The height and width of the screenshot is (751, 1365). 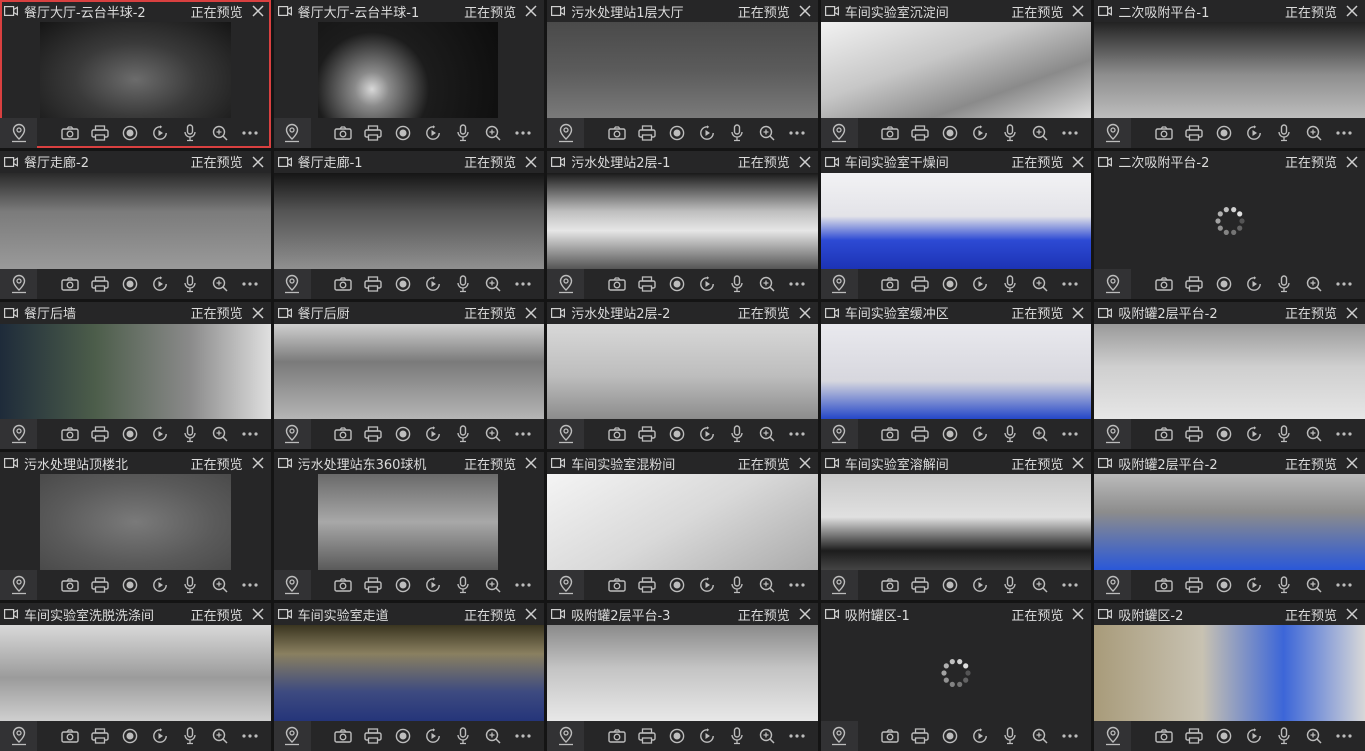 What do you see at coordinates (409, 375) in the screenshot?
I see `video-cell: 餐厅后厨 正在预览` at bounding box center [409, 375].